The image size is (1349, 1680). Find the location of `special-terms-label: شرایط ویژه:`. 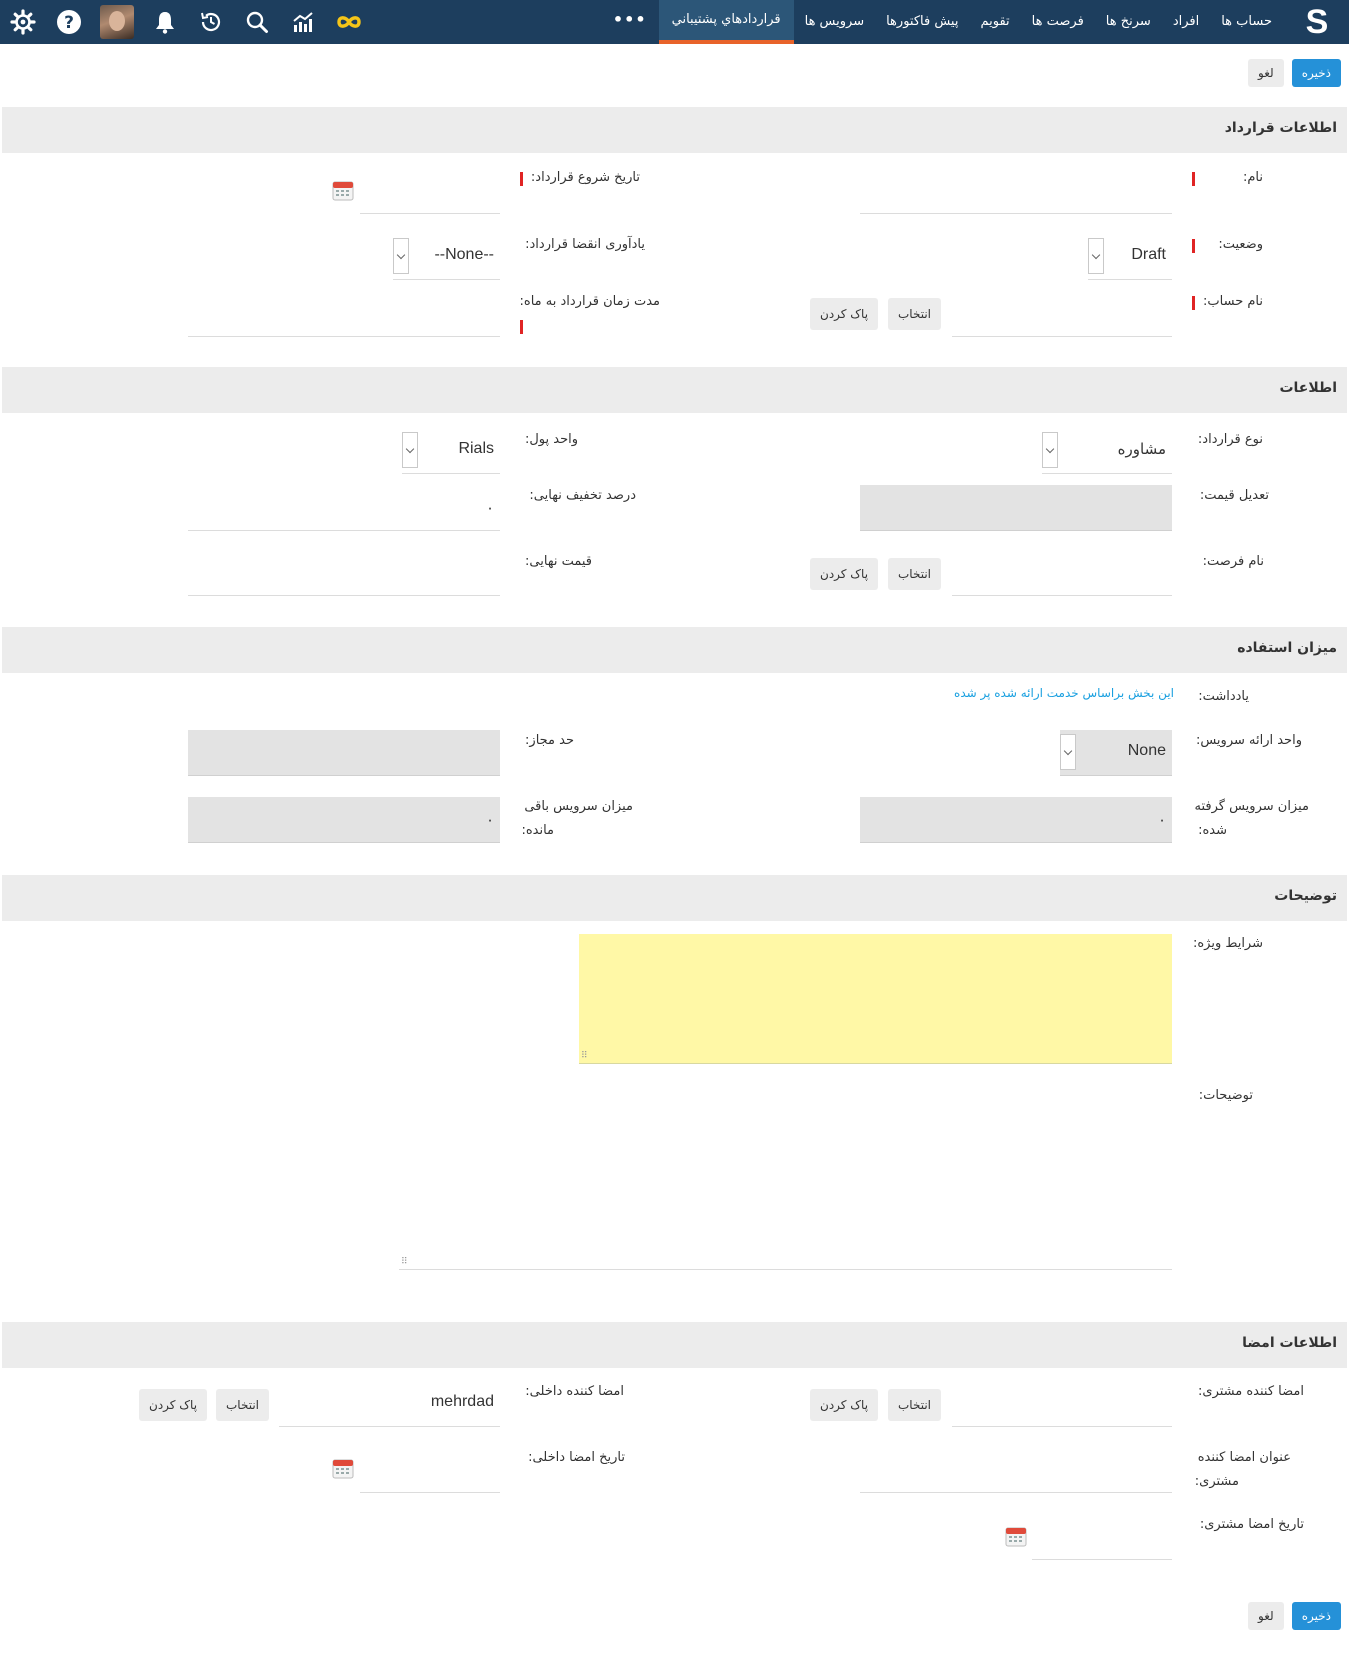

special-terms-label: شرایط ویژه: is located at coordinates (1227, 943).